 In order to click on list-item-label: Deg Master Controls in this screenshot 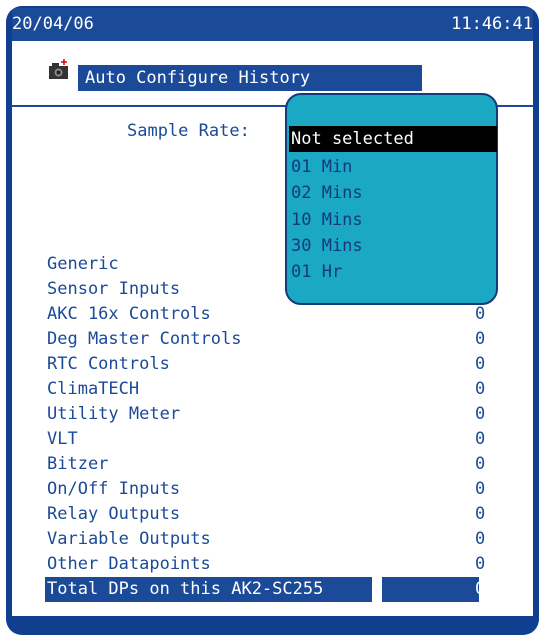, I will do `click(144, 339)`.